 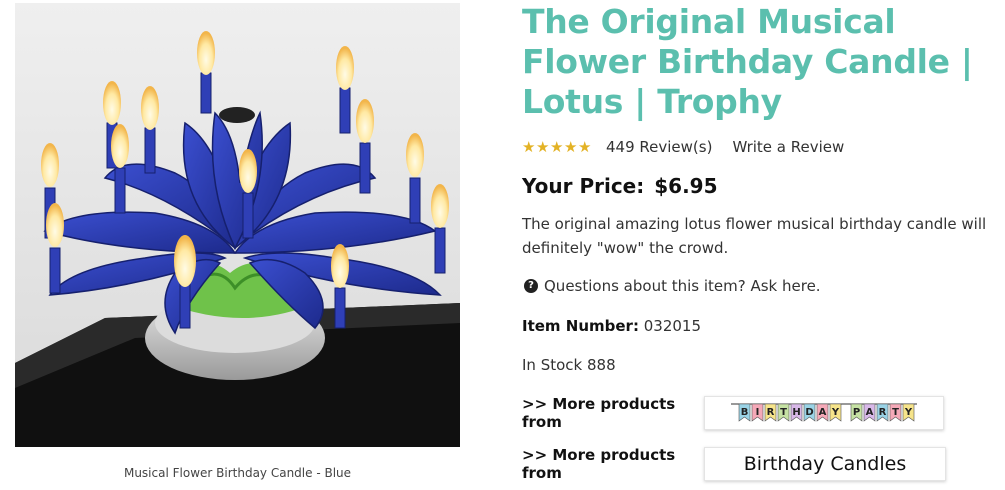 I want to click on banner-flag: H, so click(x=796, y=412).